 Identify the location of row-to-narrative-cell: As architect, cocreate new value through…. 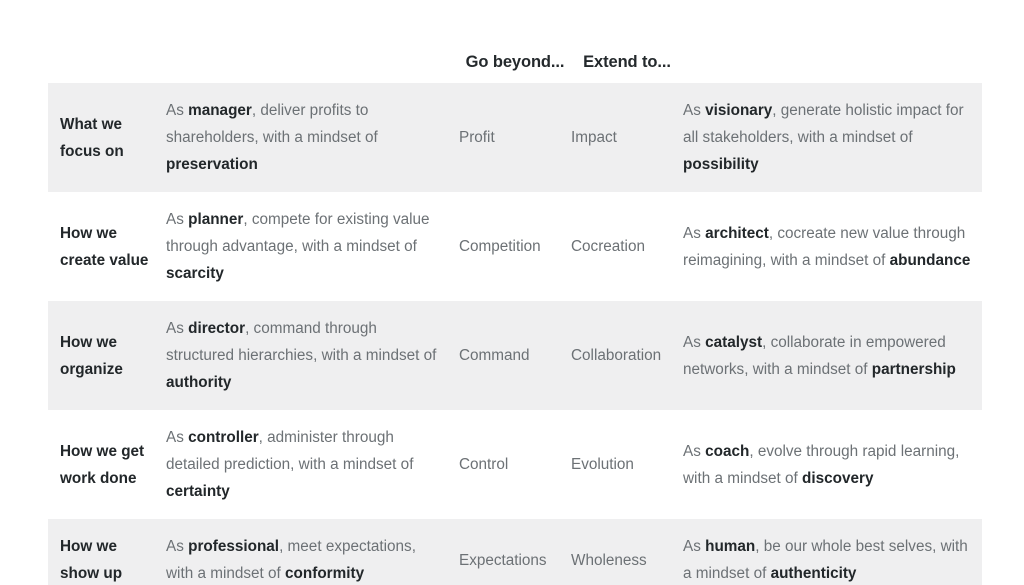
(832, 246).